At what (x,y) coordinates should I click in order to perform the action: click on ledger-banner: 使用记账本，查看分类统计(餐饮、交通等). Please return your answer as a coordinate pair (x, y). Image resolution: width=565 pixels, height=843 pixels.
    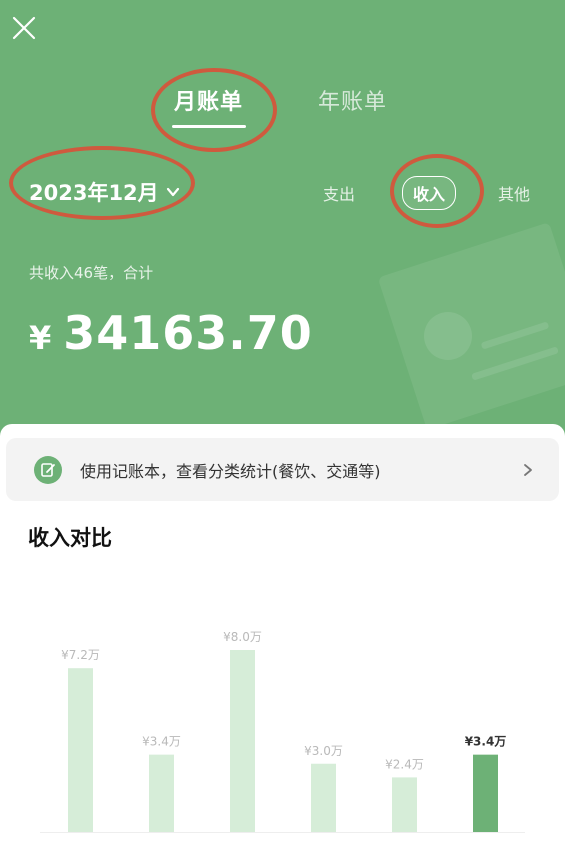
    Looking at the image, I should click on (282, 469).